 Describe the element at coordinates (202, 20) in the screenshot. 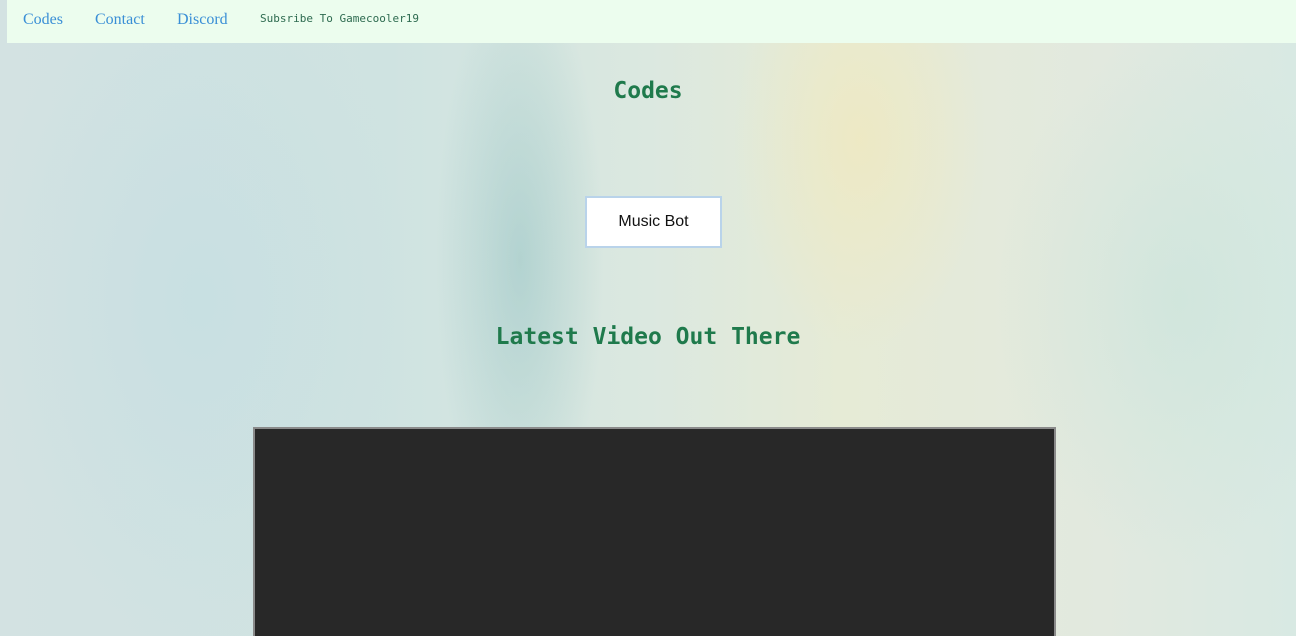

I see `nav-link-discord: Discord` at that location.